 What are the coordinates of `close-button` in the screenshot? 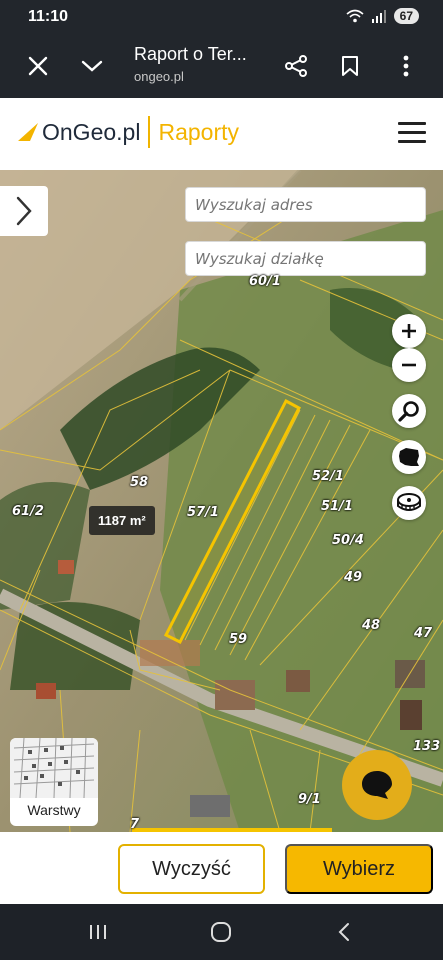 It's located at (38, 66).